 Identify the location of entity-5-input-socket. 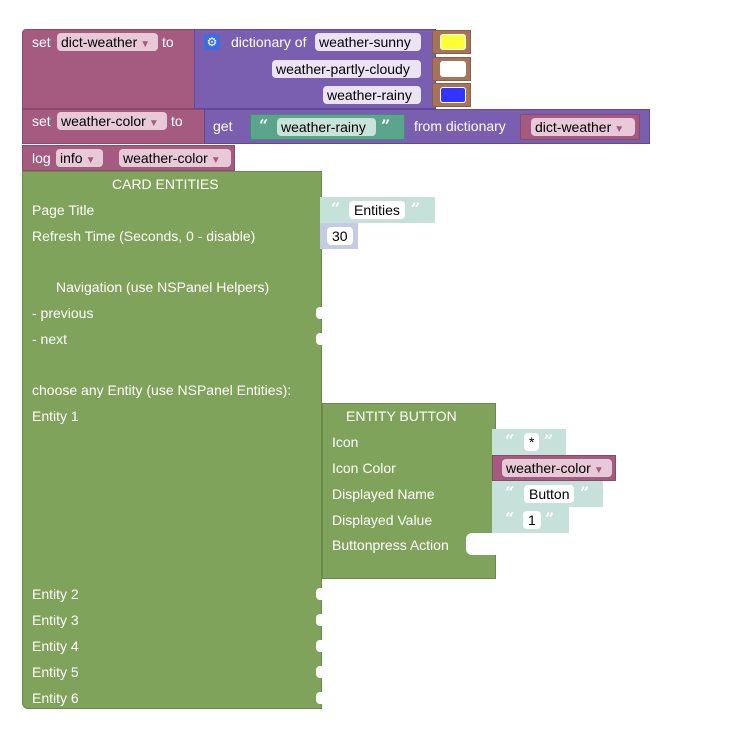
(319, 672).